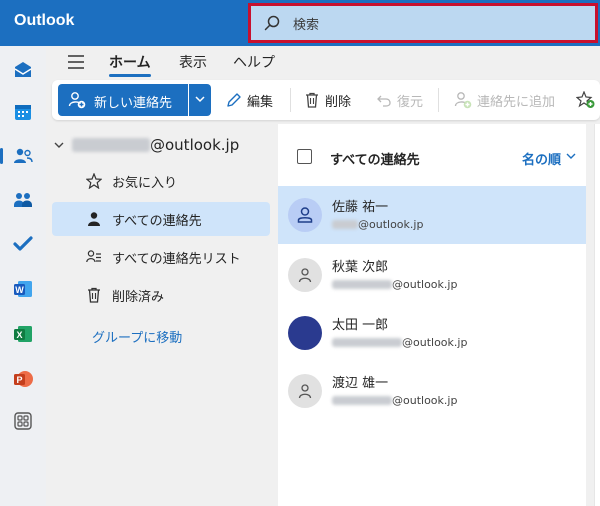 The width and height of the screenshot is (600, 506). Describe the element at coordinates (93, 256) in the screenshot. I see `contact-list-icon` at that location.